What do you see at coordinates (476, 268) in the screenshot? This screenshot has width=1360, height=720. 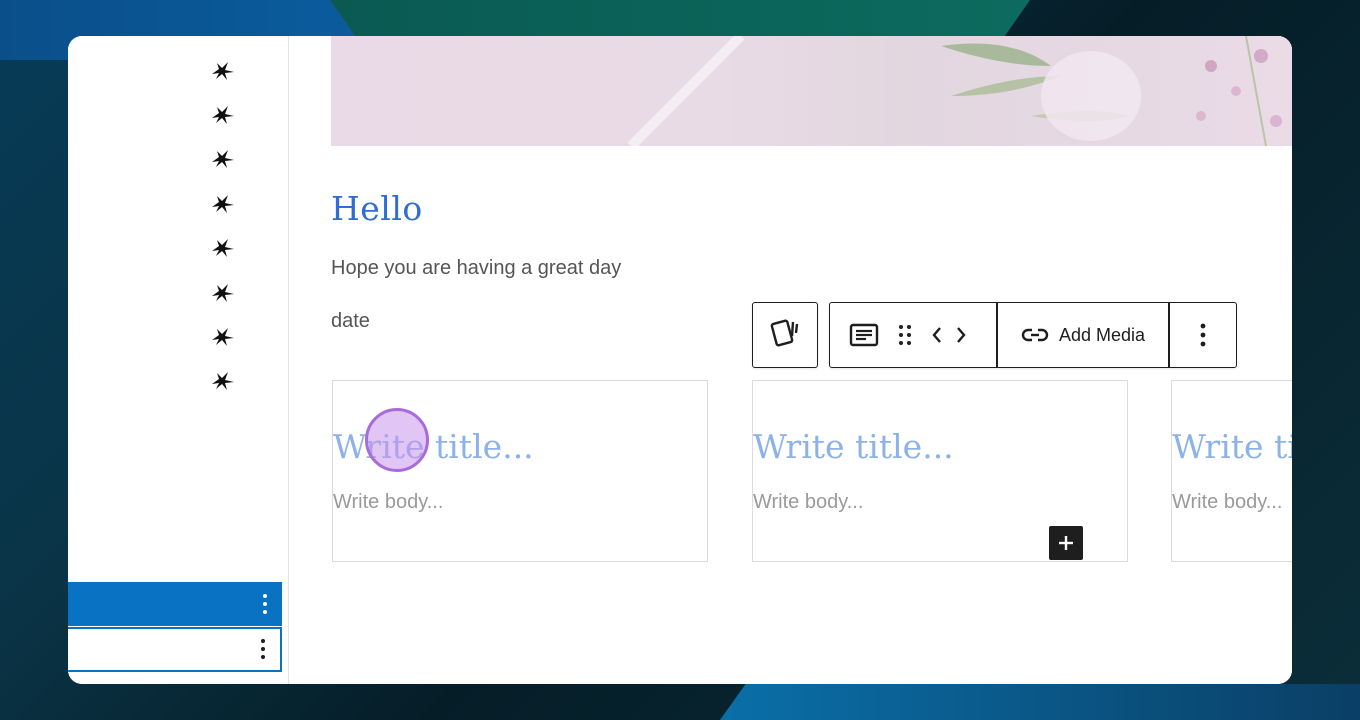 I see `paragraph-block: Hope you are having a great day` at bounding box center [476, 268].